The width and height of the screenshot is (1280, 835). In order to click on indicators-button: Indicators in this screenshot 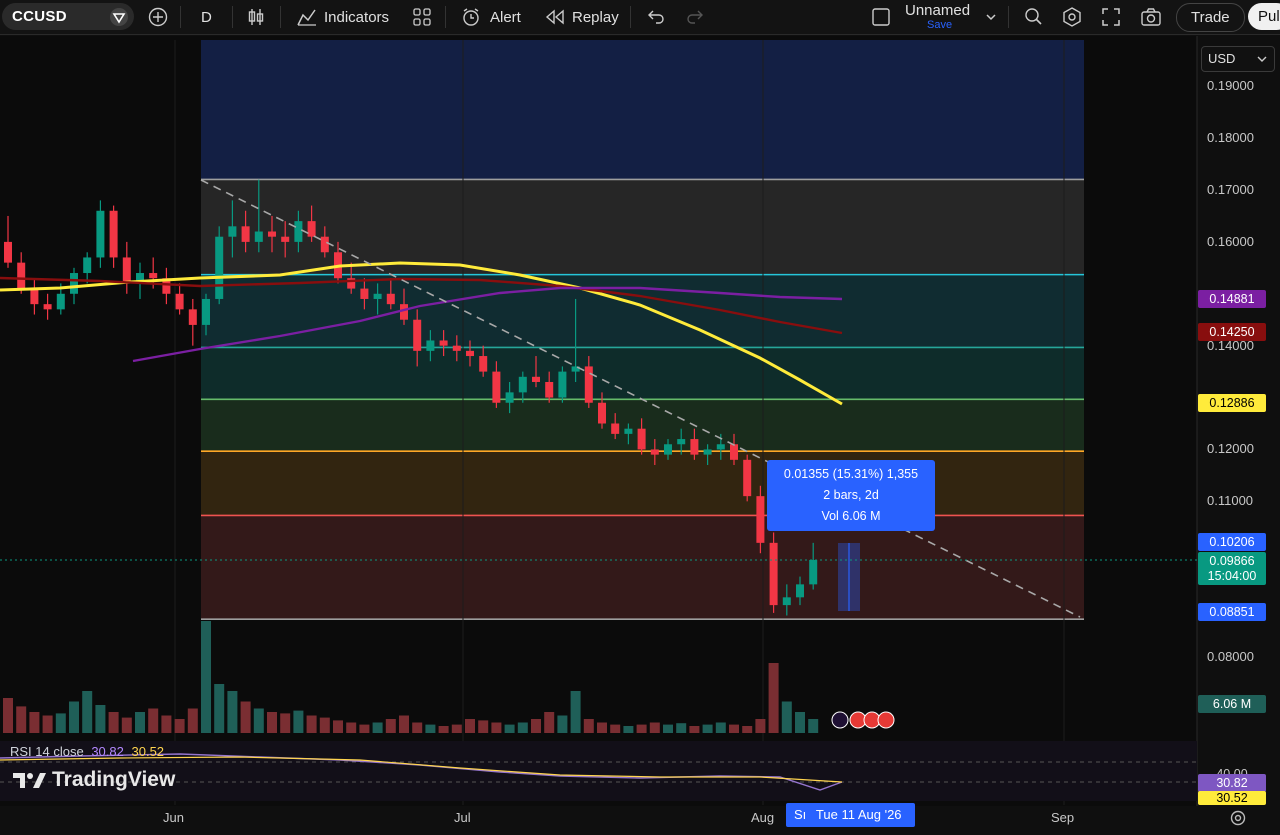, I will do `click(342, 17)`.